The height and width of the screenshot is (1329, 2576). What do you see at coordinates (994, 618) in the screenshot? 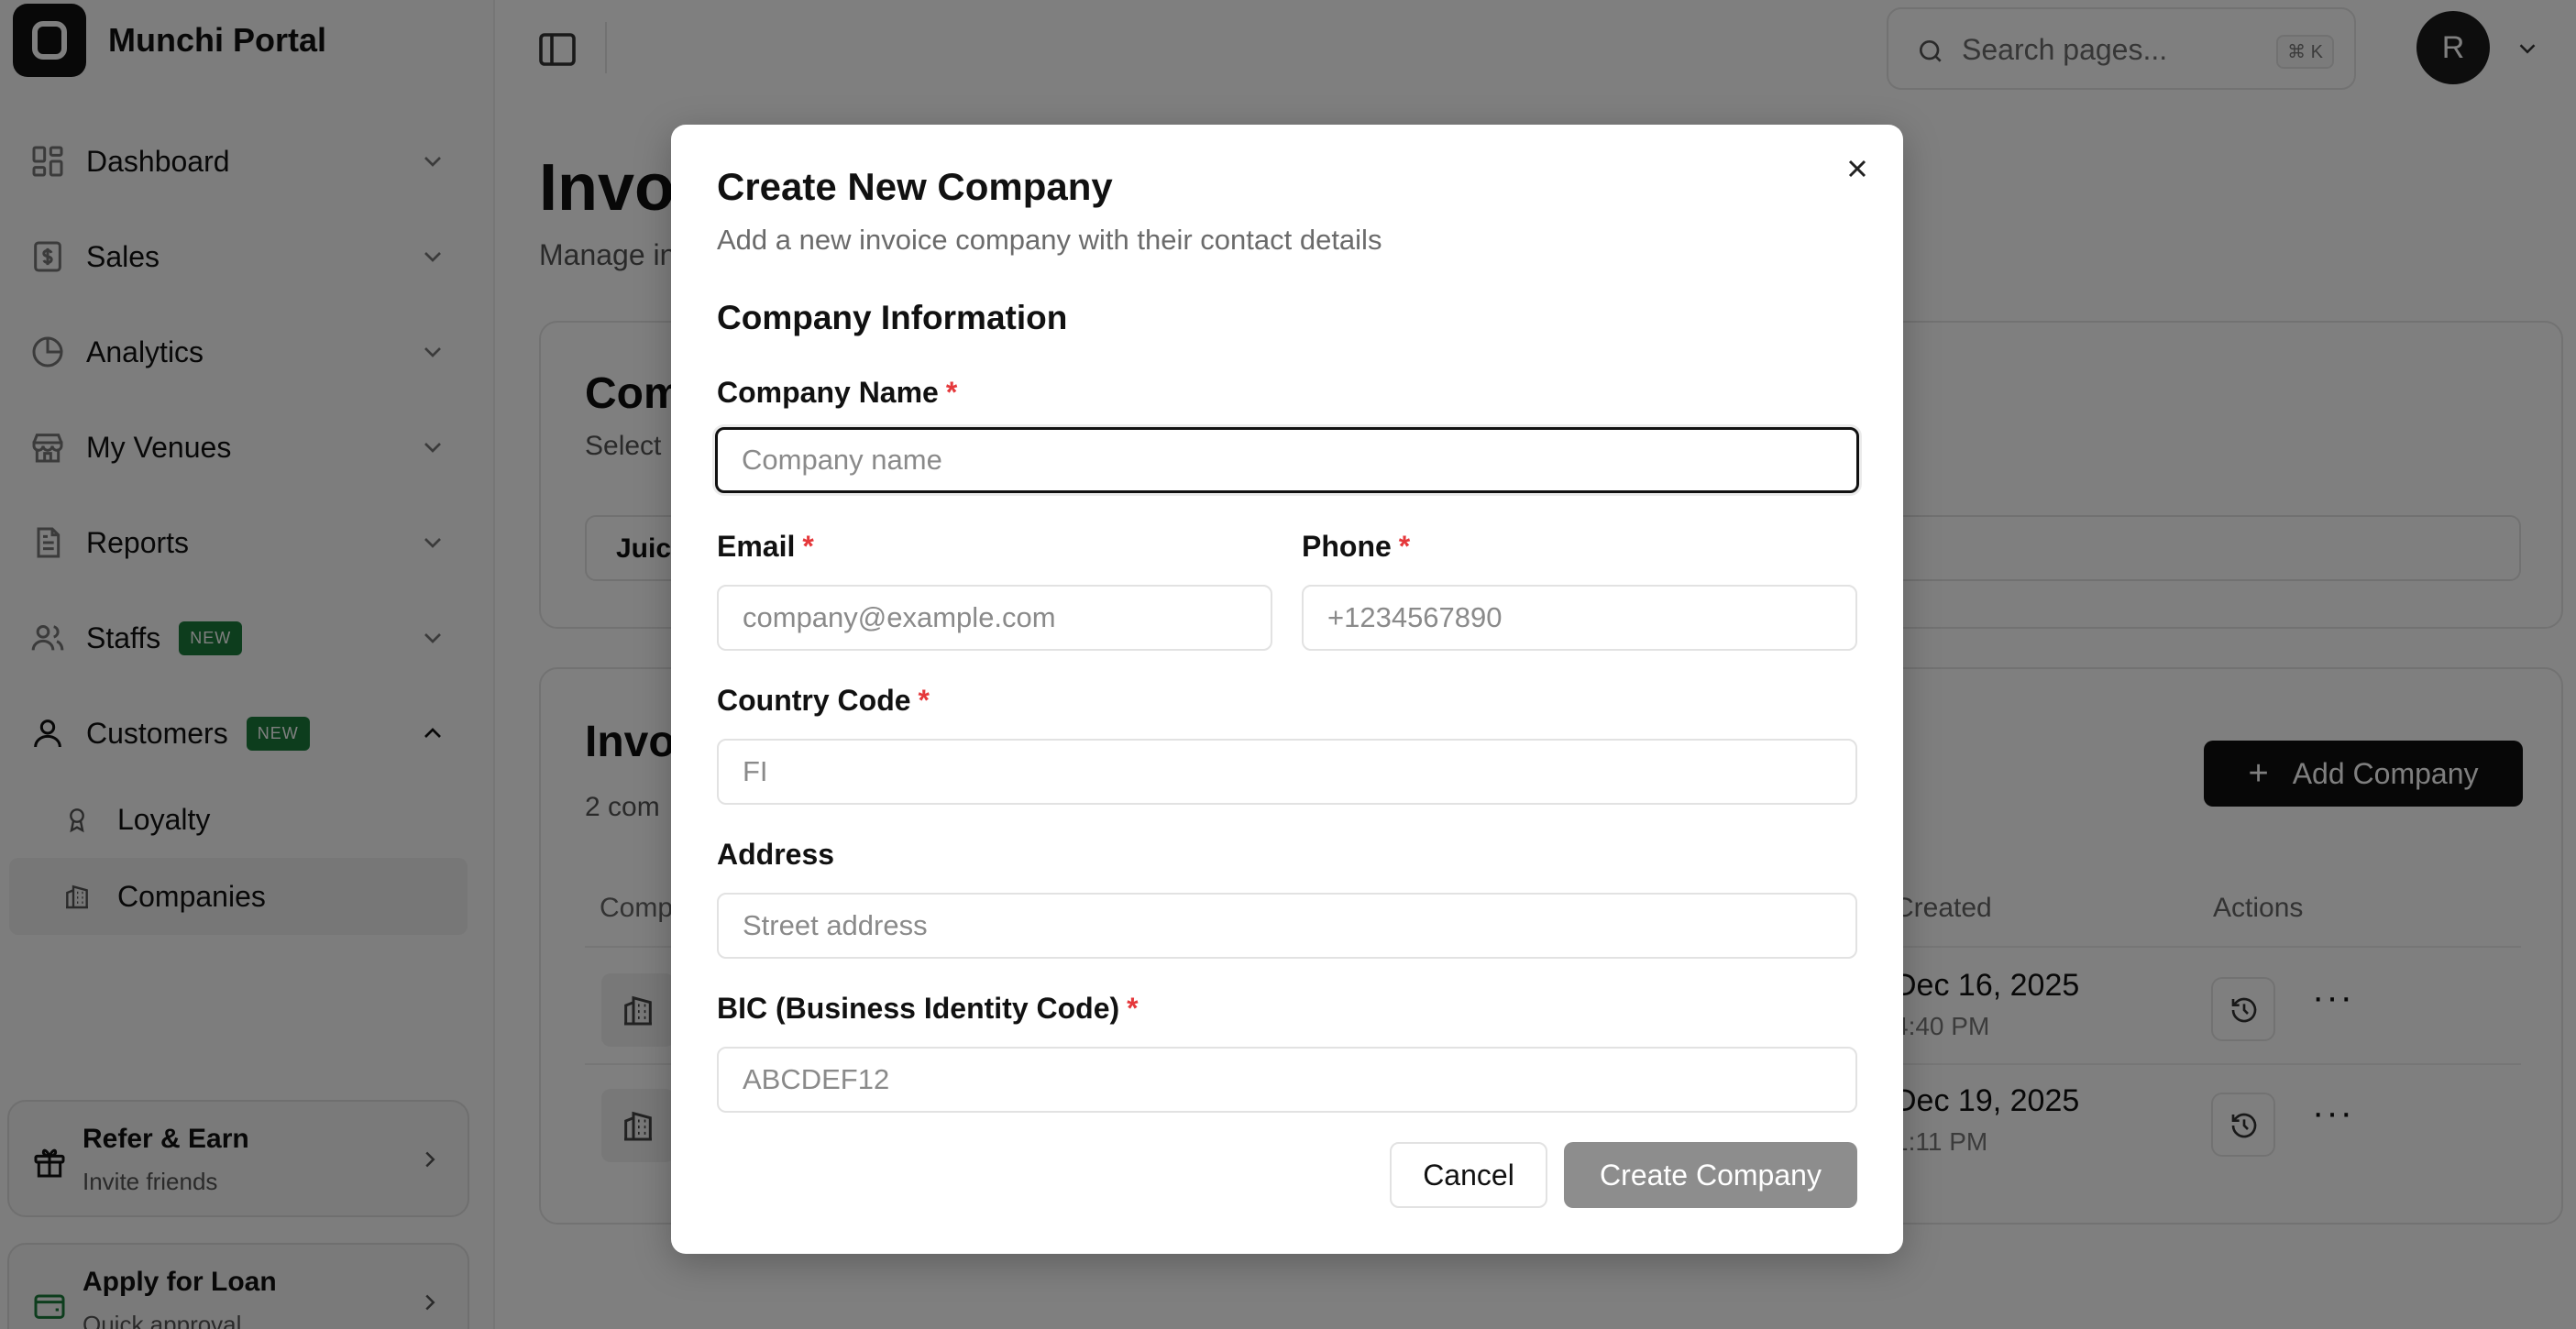
I see `email-input` at bounding box center [994, 618].